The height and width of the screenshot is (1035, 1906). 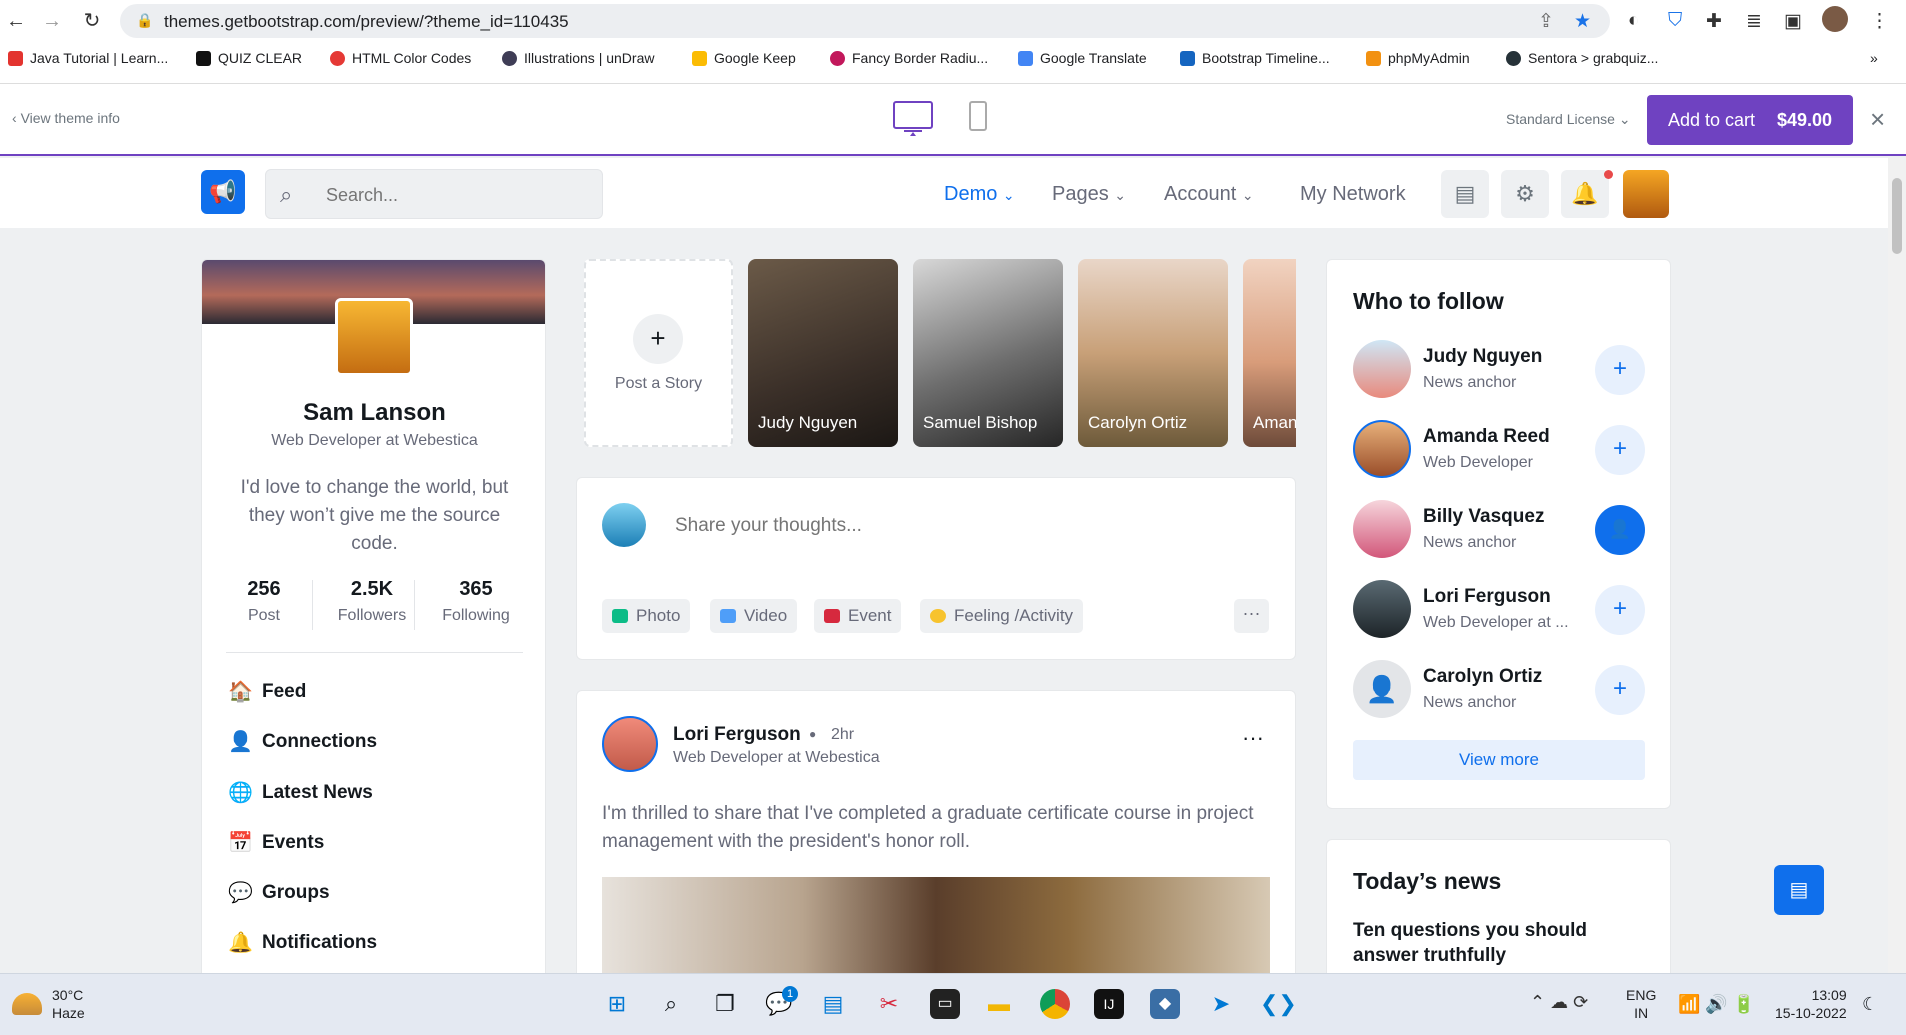 I want to click on menu-feed: 🏠 Feed, so click(x=267, y=692).